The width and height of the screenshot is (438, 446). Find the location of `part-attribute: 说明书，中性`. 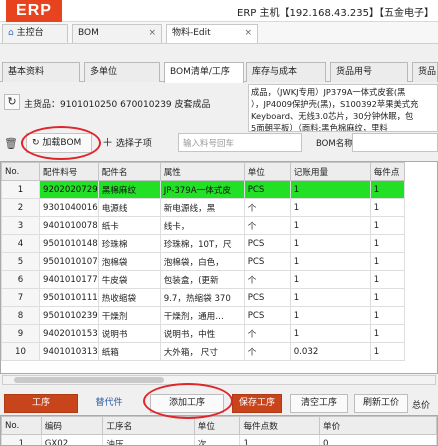

part-attribute: 说明书，中性 is located at coordinates (202, 333).